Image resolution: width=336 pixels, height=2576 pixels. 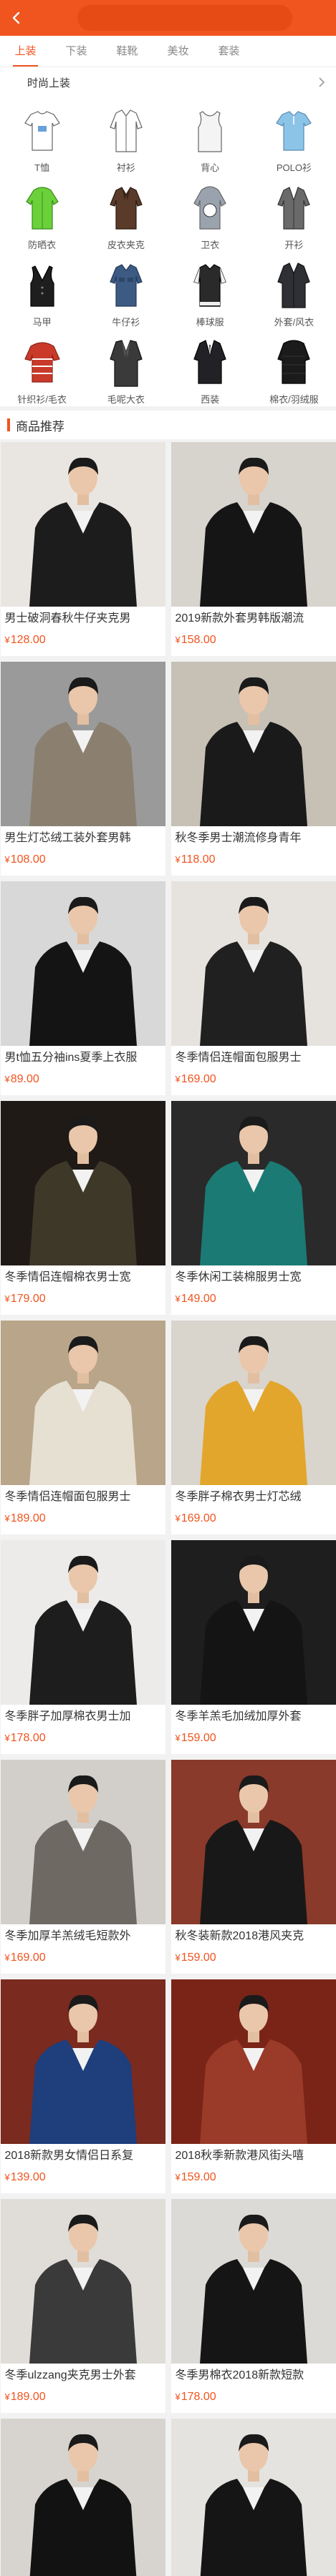 What do you see at coordinates (42, 367) in the screenshot?
I see `category-item: 针织衫/毛衣` at bounding box center [42, 367].